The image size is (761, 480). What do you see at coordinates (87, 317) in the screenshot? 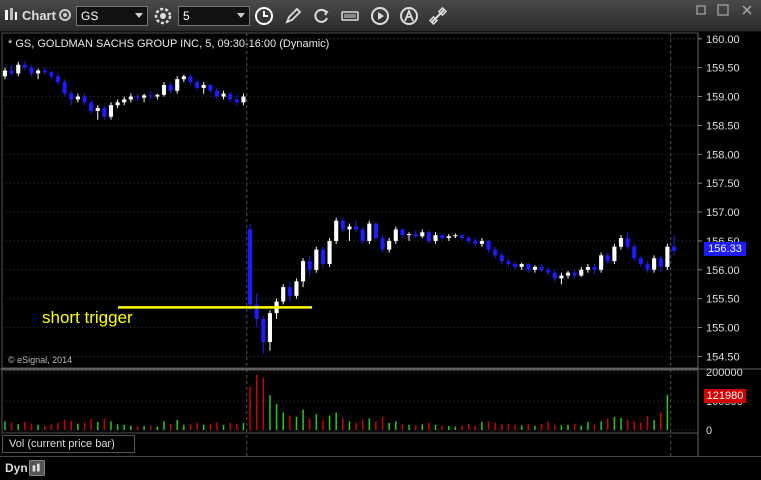
I see `short-trigger-label: short trigger` at bounding box center [87, 317].